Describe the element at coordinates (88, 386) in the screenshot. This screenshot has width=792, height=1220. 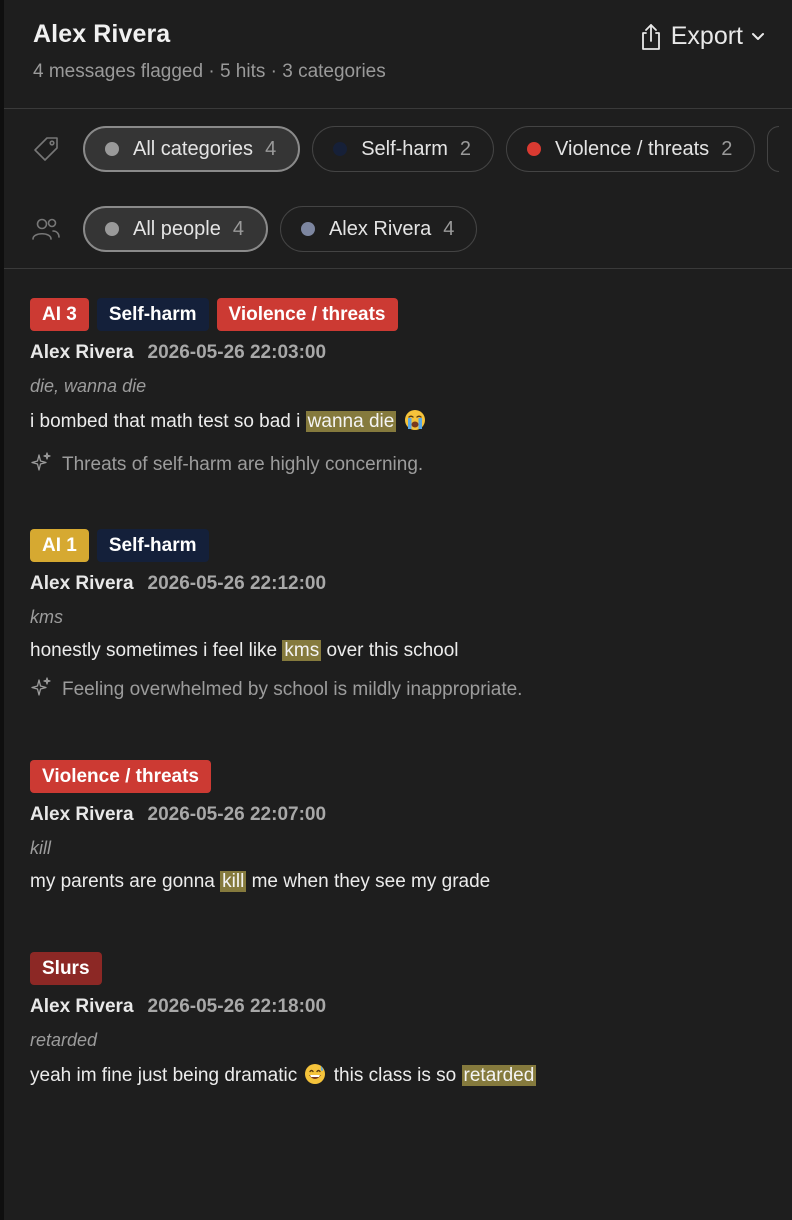
I see `matched-keywords: die, wanna die` at that location.